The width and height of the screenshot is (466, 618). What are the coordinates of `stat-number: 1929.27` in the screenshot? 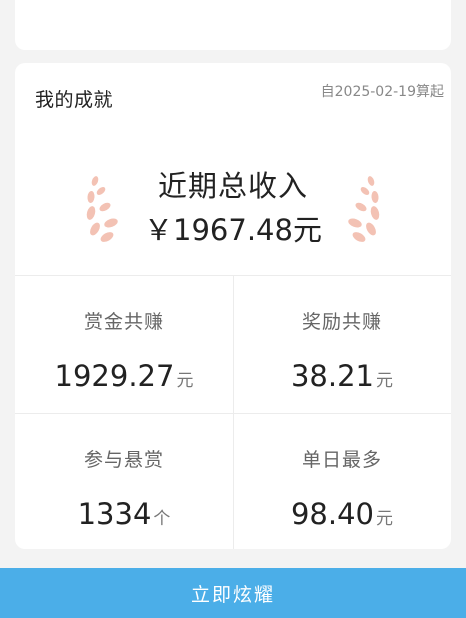 It's located at (114, 376).